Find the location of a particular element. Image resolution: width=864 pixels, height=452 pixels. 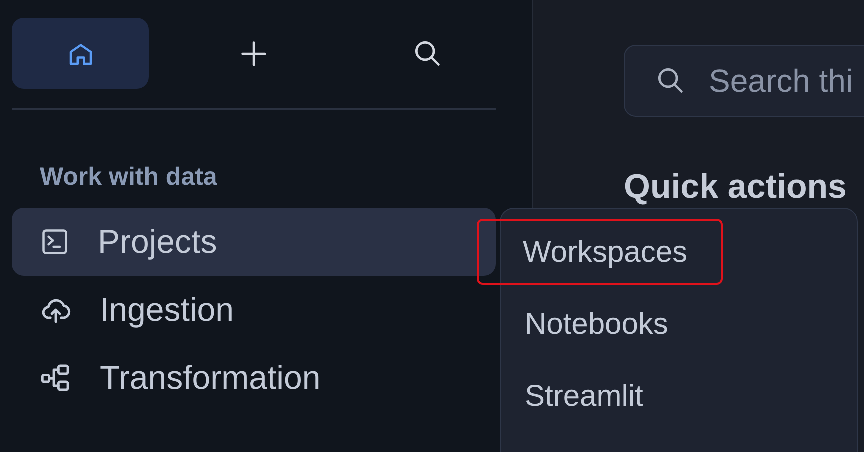

home-button is located at coordinates (80, 53).